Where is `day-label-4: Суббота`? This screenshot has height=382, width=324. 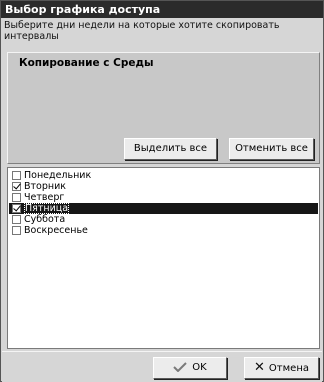 day-label-4: Суббота is located at coordinates (45, 219).